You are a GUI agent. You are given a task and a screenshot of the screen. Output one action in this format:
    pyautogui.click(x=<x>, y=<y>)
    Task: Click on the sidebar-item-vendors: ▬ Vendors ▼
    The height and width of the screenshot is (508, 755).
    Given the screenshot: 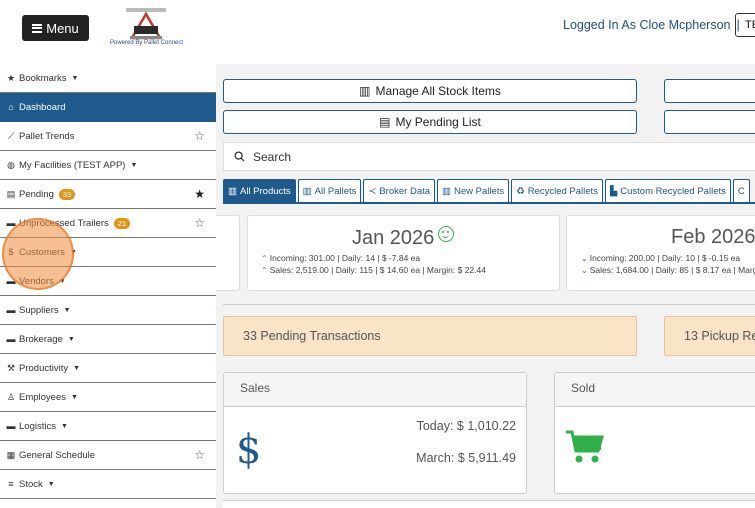 What is the action you would take?
    pyautogui.click(x=108, y=281)
    